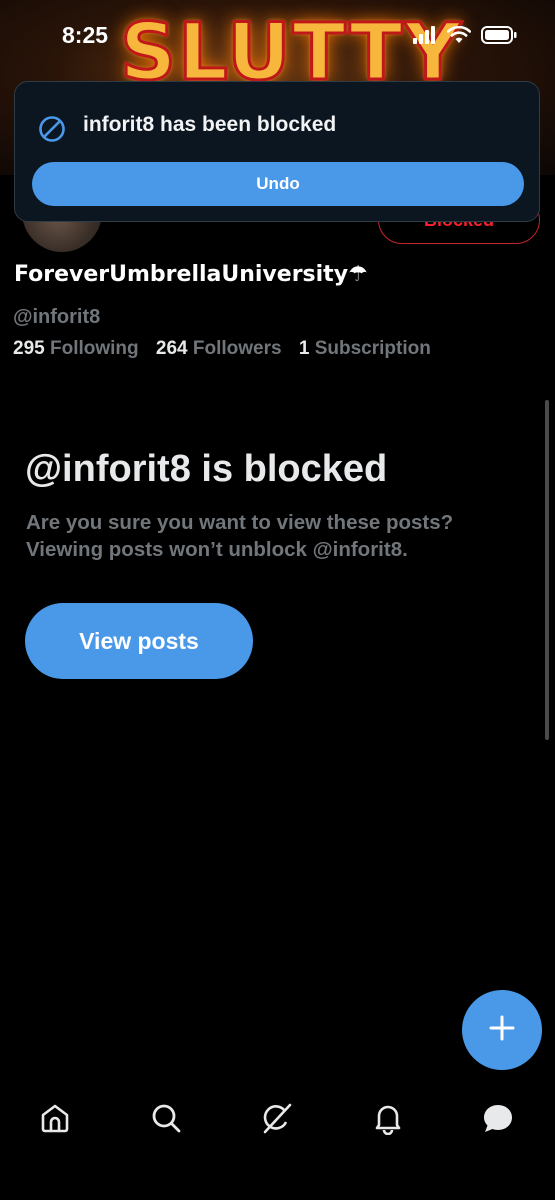 Image resolution: width=555 pixels, height=1200 pixels. I want to click on search-icon, so click(166, 1120).